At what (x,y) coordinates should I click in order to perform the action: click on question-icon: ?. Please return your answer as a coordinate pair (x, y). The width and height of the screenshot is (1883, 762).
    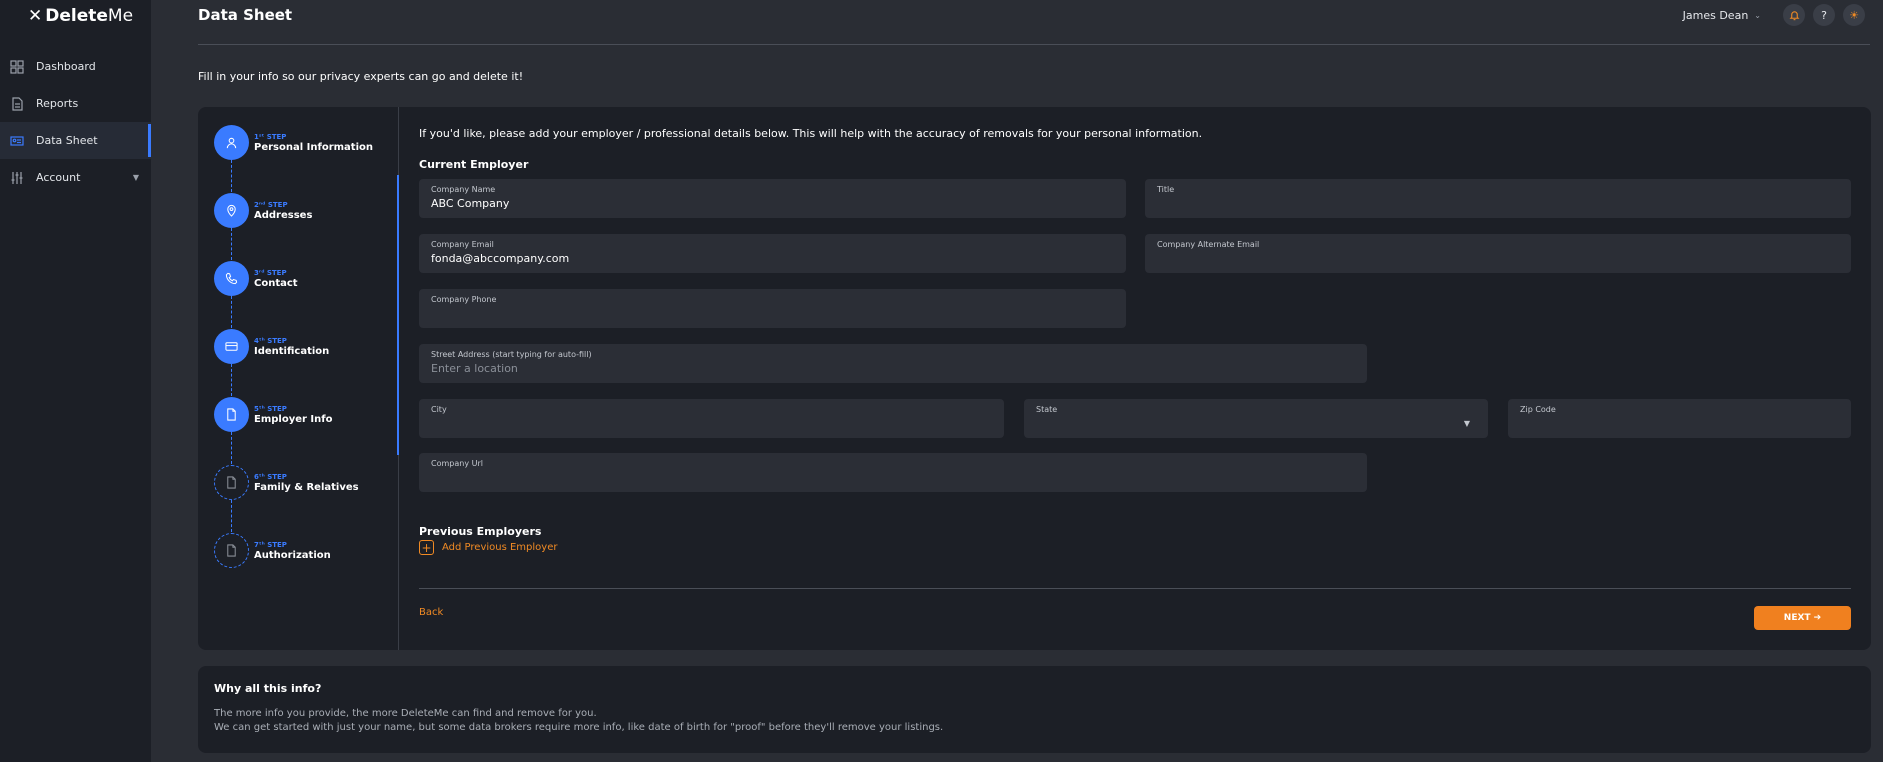
    Looking at the image, I should click on (1824, 15).